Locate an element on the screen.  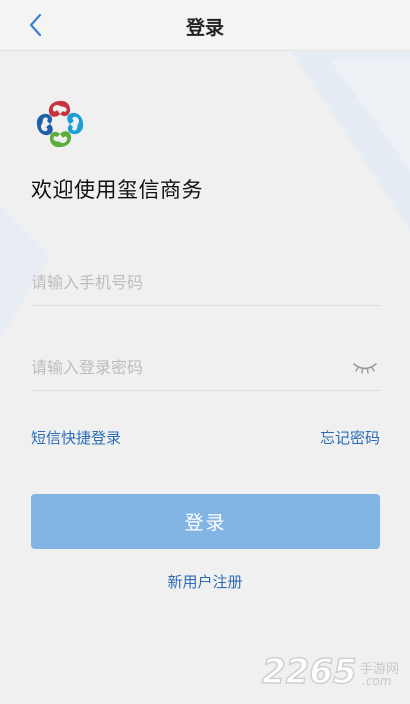
register-link: 新用户注册 is located at coordinates (205, 581).